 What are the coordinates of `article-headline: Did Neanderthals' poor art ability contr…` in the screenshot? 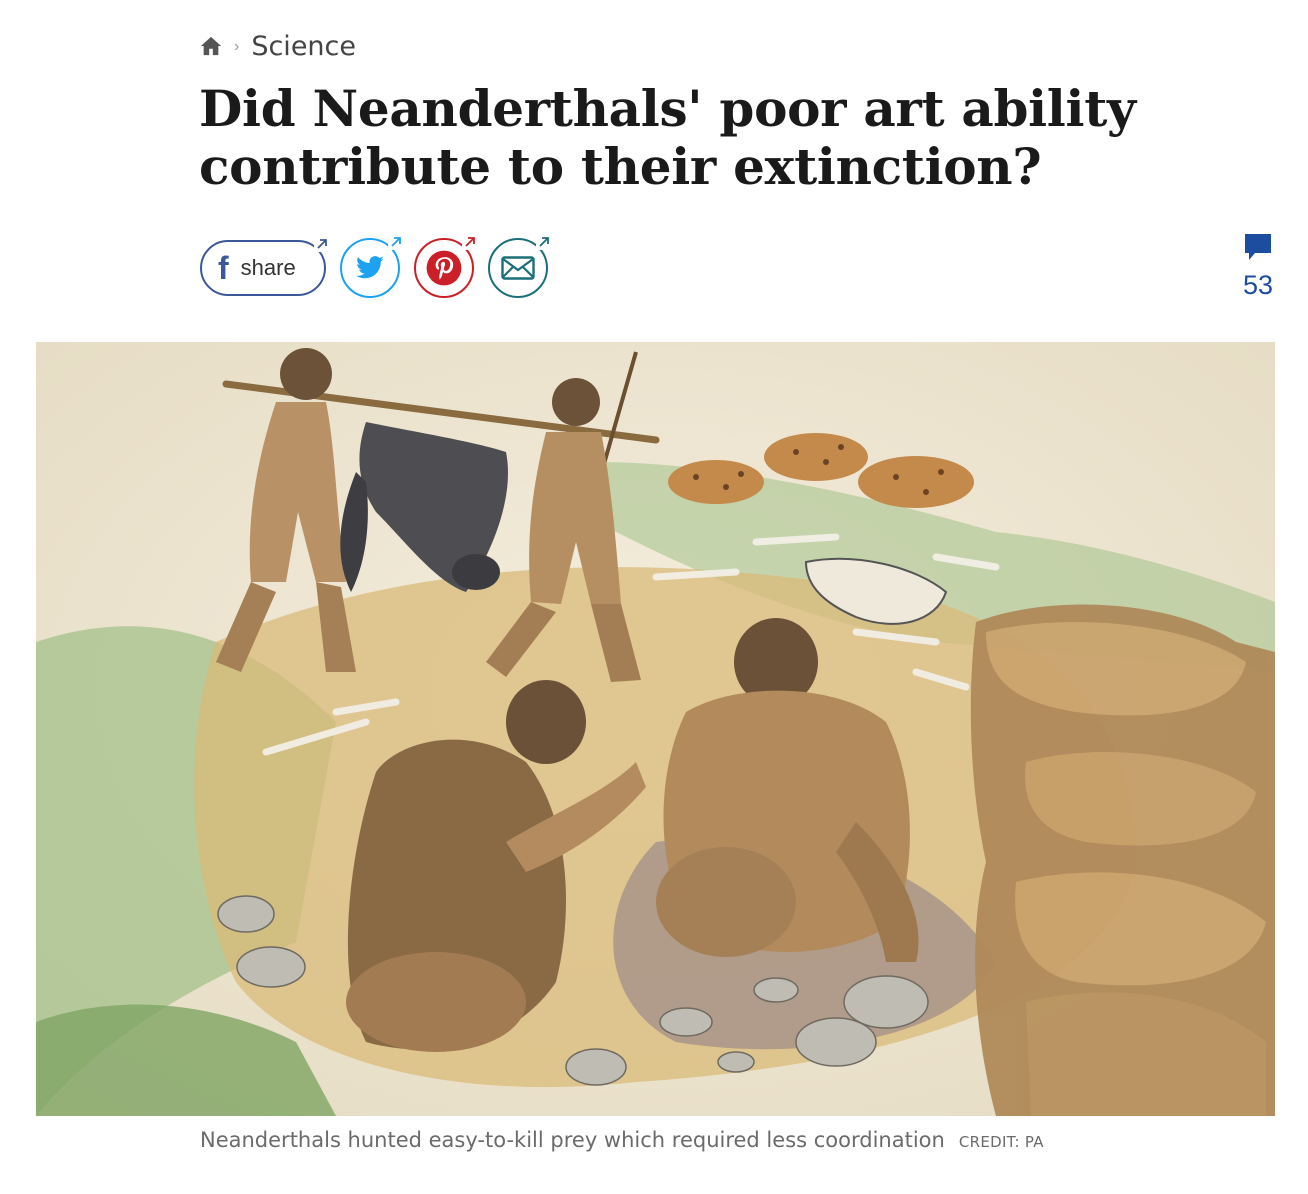 It's located at (667, 137).